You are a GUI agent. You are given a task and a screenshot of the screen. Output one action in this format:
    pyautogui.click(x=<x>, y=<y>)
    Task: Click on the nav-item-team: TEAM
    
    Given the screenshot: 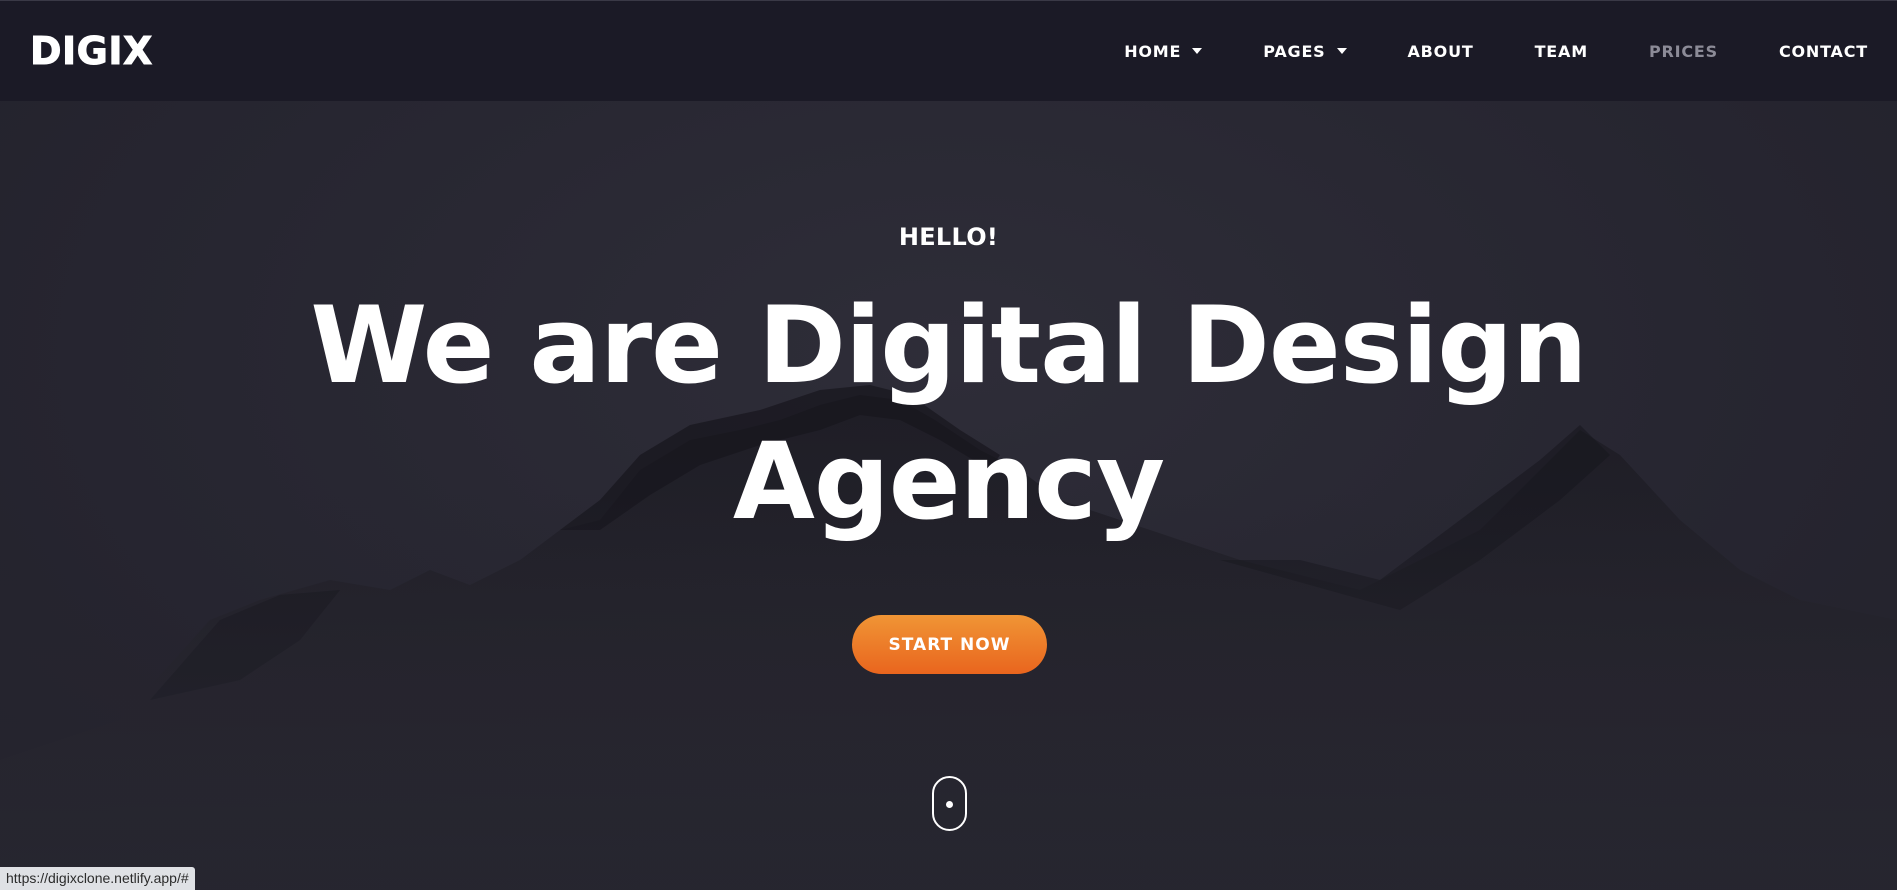 What is the action you would take?
    pyautogui.click(x=1561, y=51)
    